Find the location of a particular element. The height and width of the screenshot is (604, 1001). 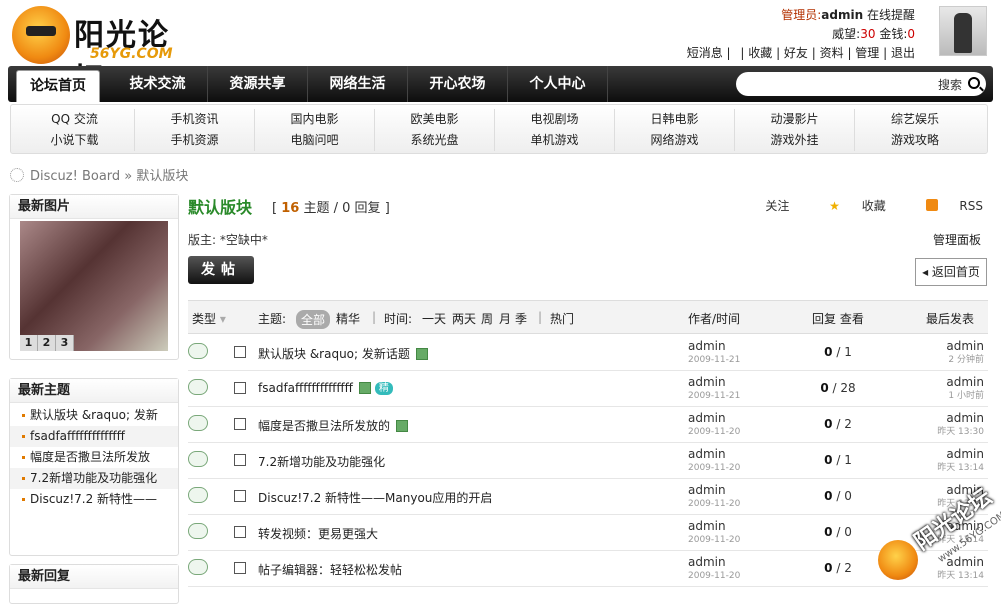

type-filter: 类型 ▾ is located at coordinates (209, 318).